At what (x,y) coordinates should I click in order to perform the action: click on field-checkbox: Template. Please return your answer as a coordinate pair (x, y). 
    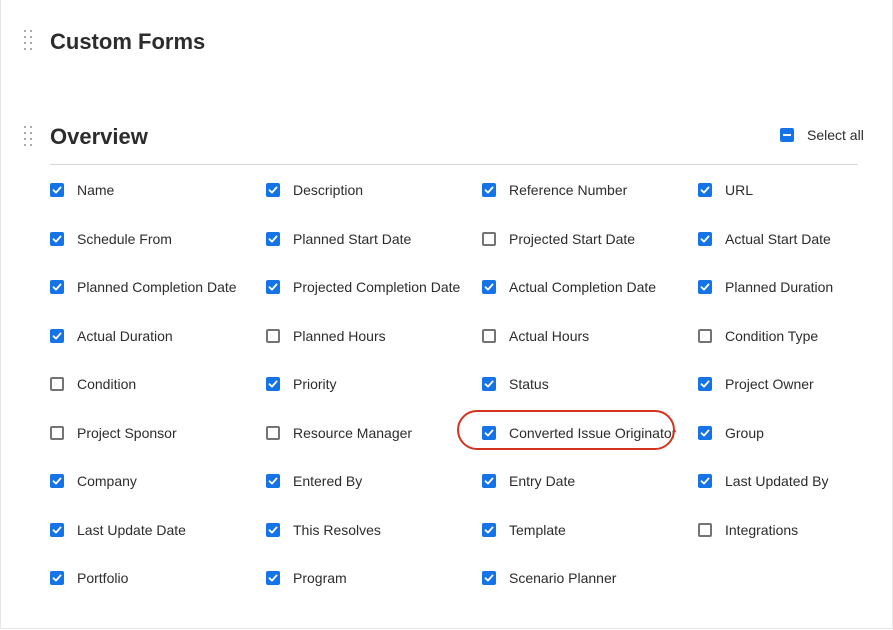
    Looking at the image, I should click on (590, 530).